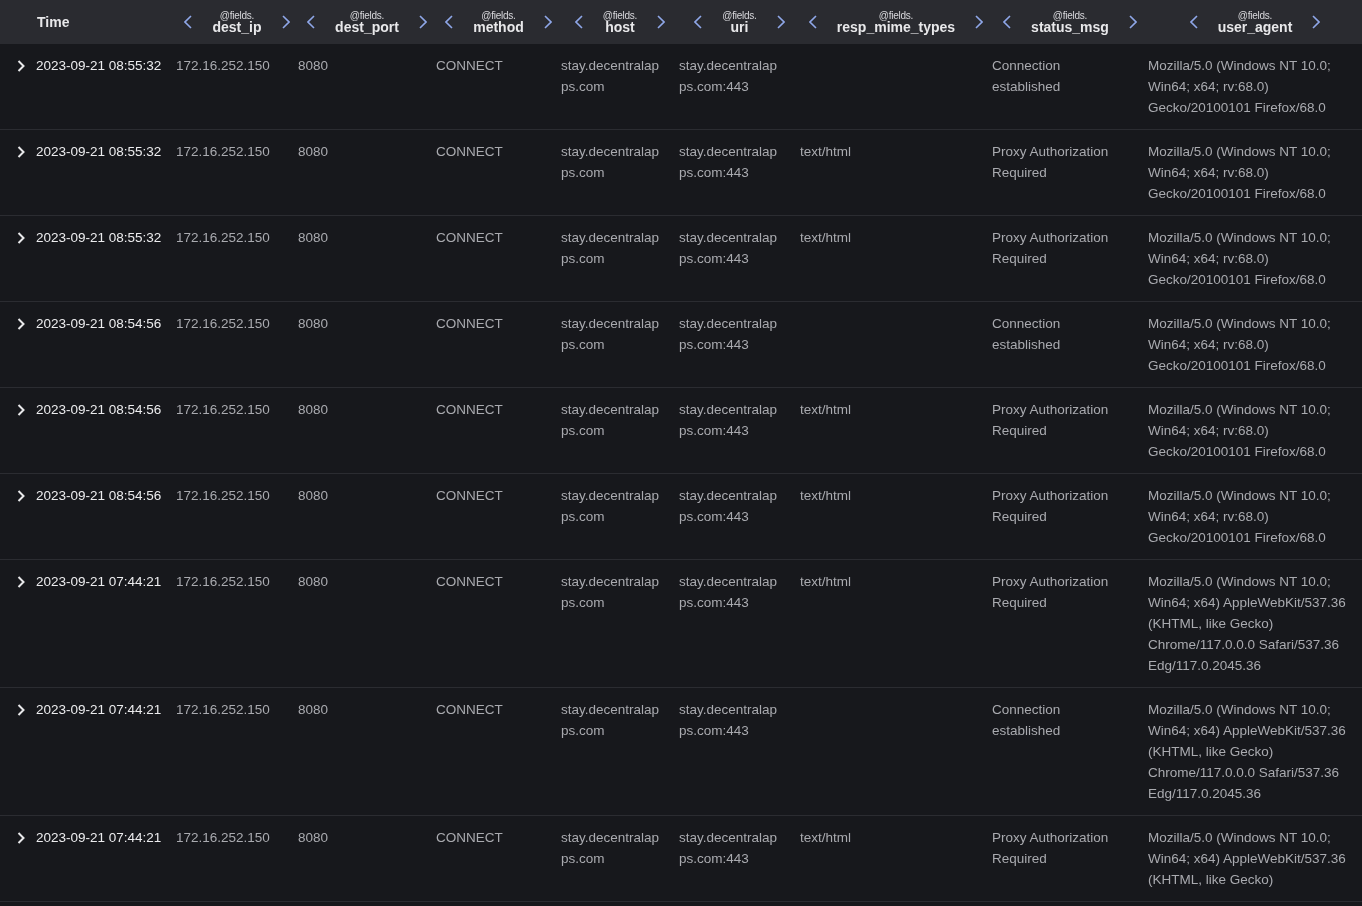 This screenshot has width=1362, height=906. I want to click on column-header: resp_mime_types, so click(896, 26).